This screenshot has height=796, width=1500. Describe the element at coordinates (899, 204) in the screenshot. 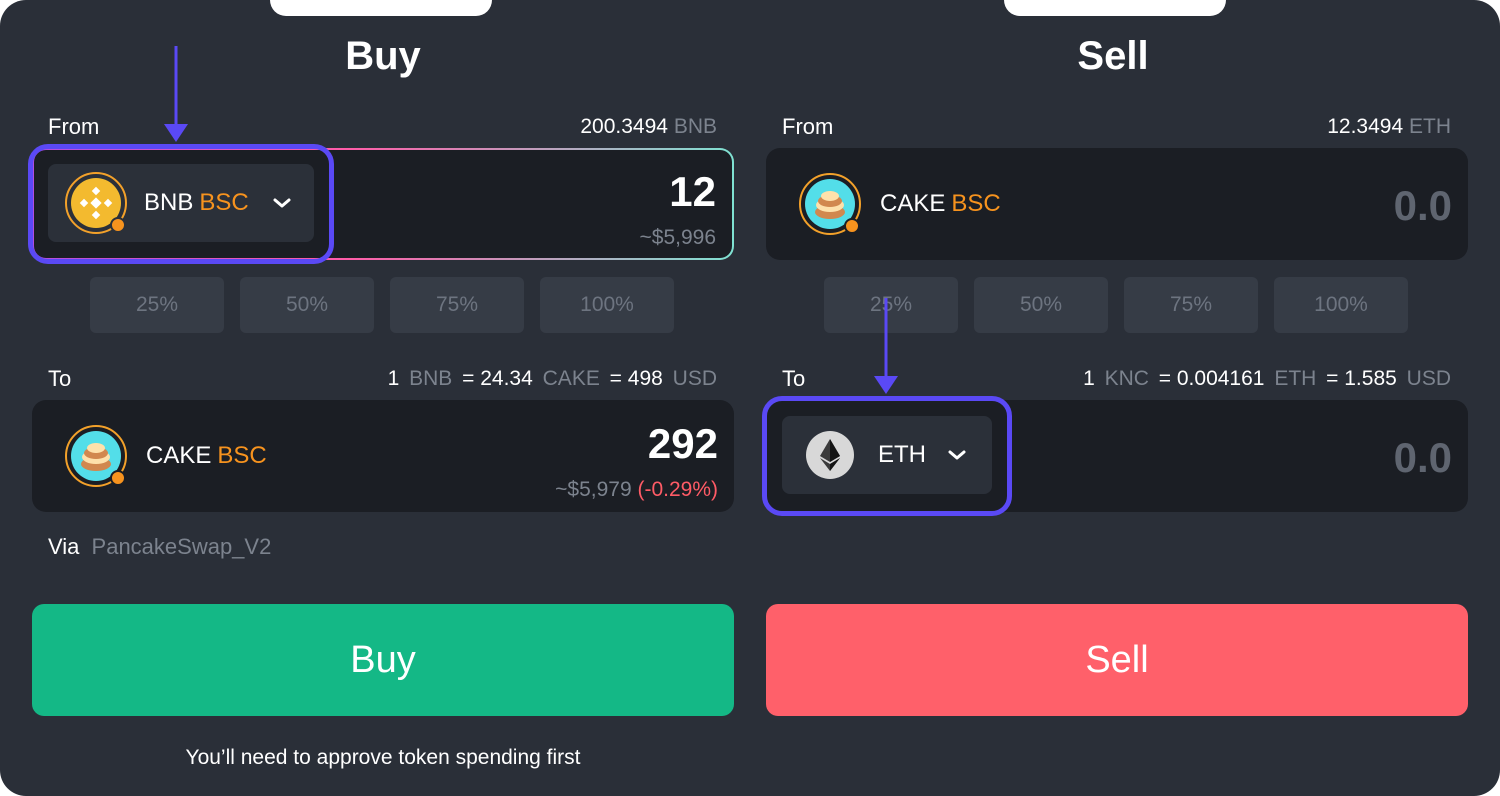

I see `sell-from-token: CAKE BSC` at that location.